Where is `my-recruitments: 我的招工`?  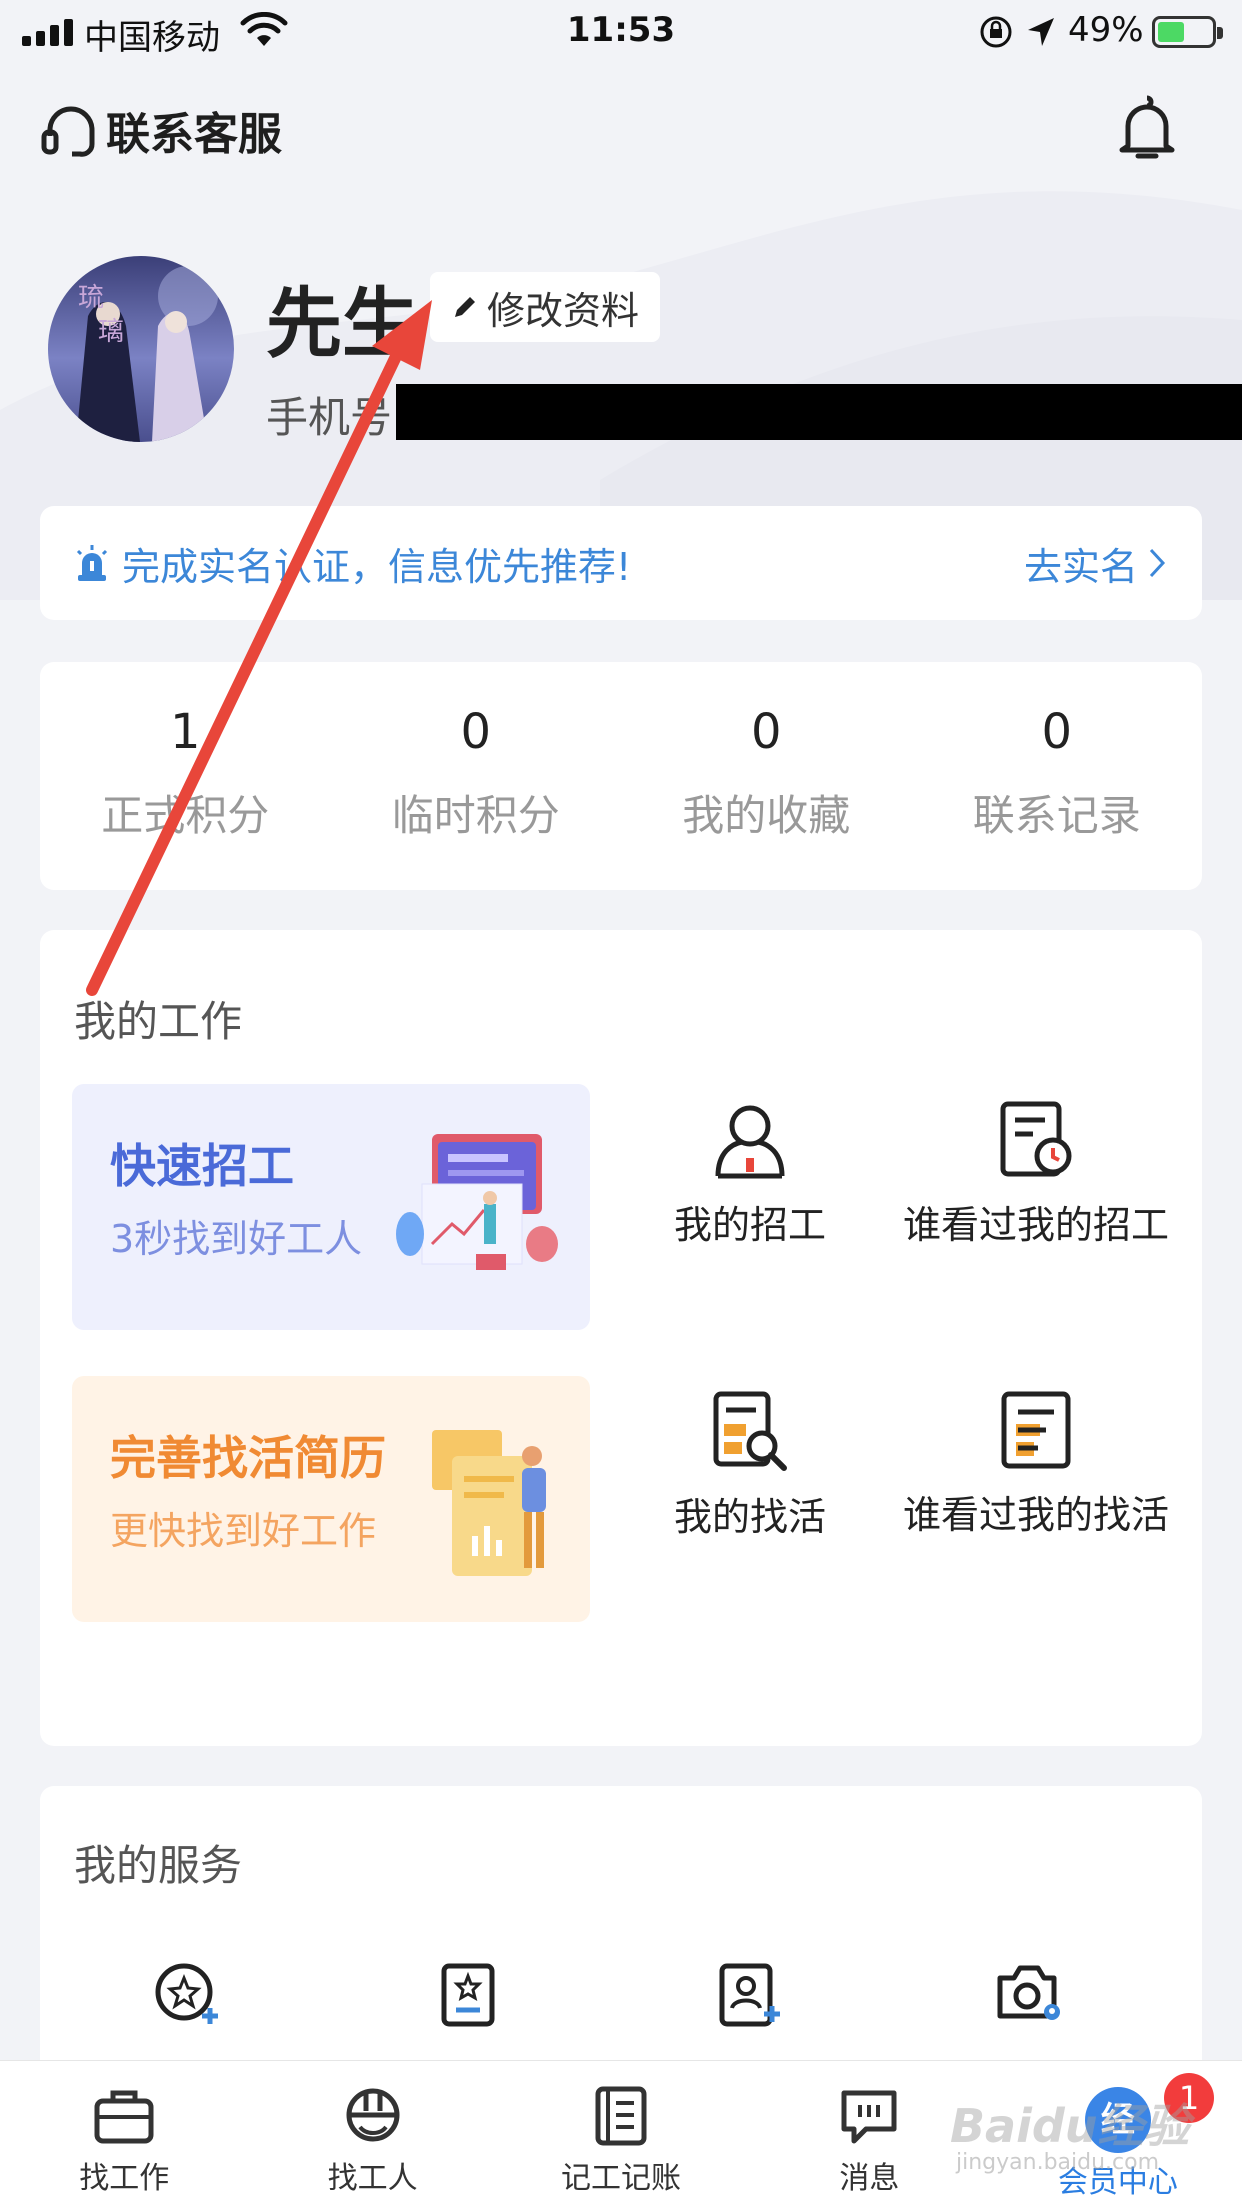
my-recruitments: 我的招工 is located at coordinates (750, 1174).